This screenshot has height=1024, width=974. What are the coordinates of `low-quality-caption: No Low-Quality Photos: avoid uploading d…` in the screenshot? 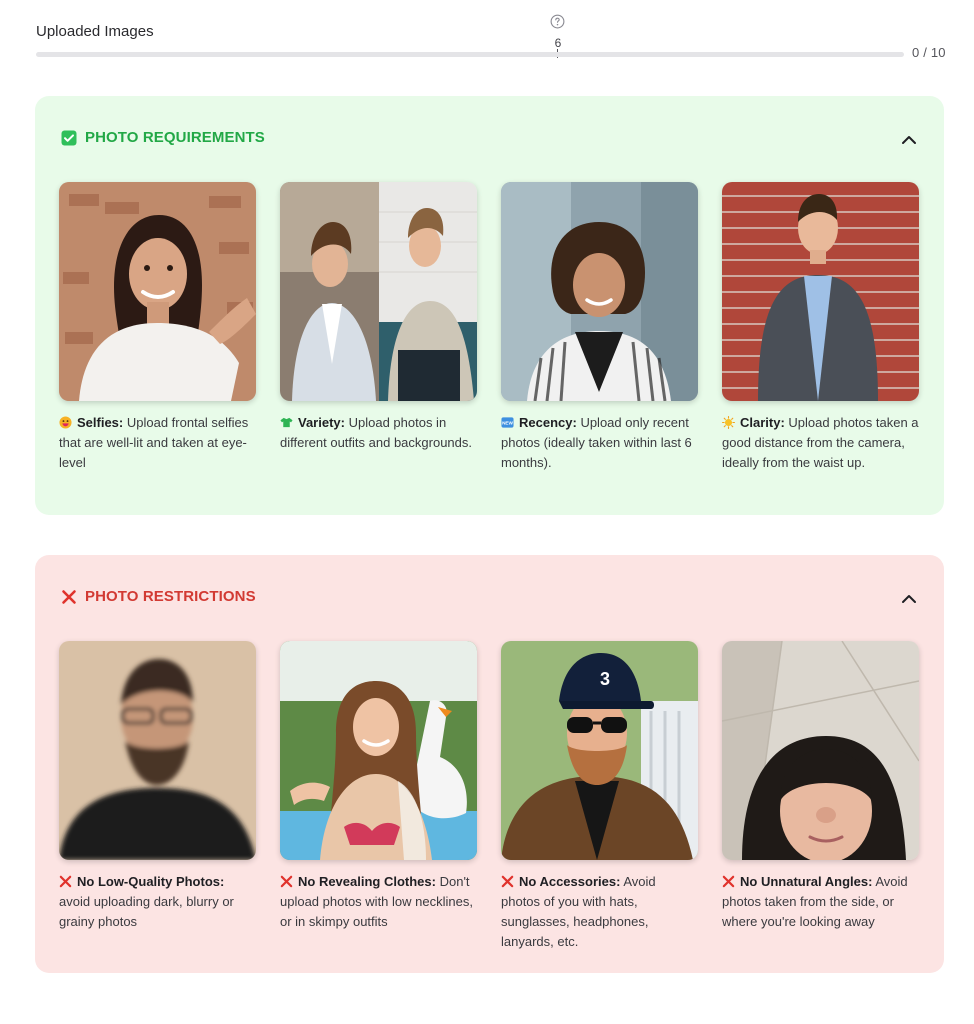 It's located at (157, 902).